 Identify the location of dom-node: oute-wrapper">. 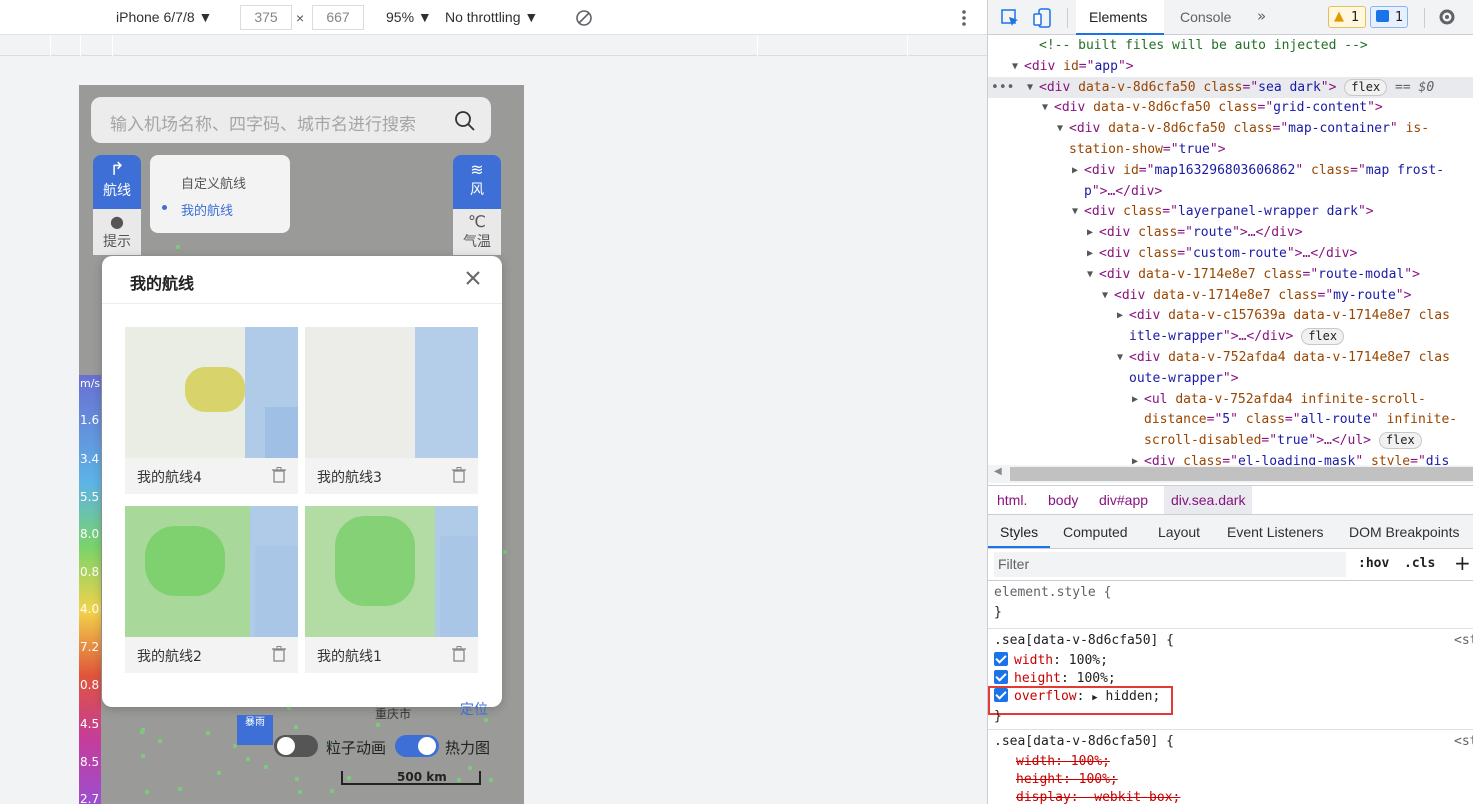
(1230, 378).